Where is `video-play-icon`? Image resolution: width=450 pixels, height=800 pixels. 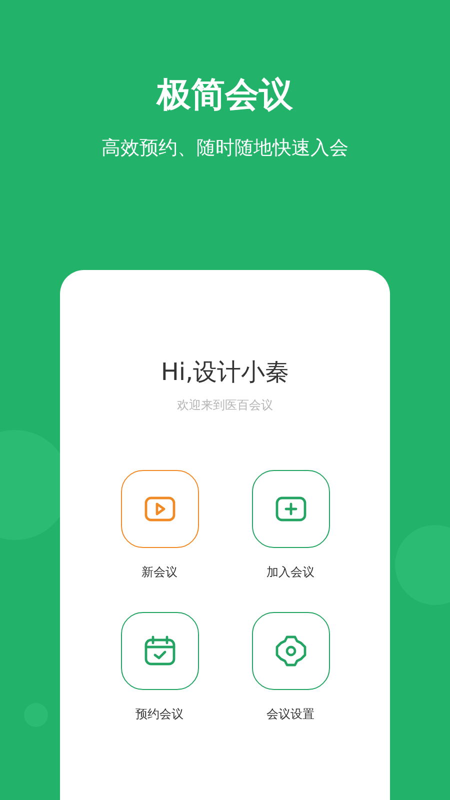
video-play-icon is located at coordinates (159, 509).